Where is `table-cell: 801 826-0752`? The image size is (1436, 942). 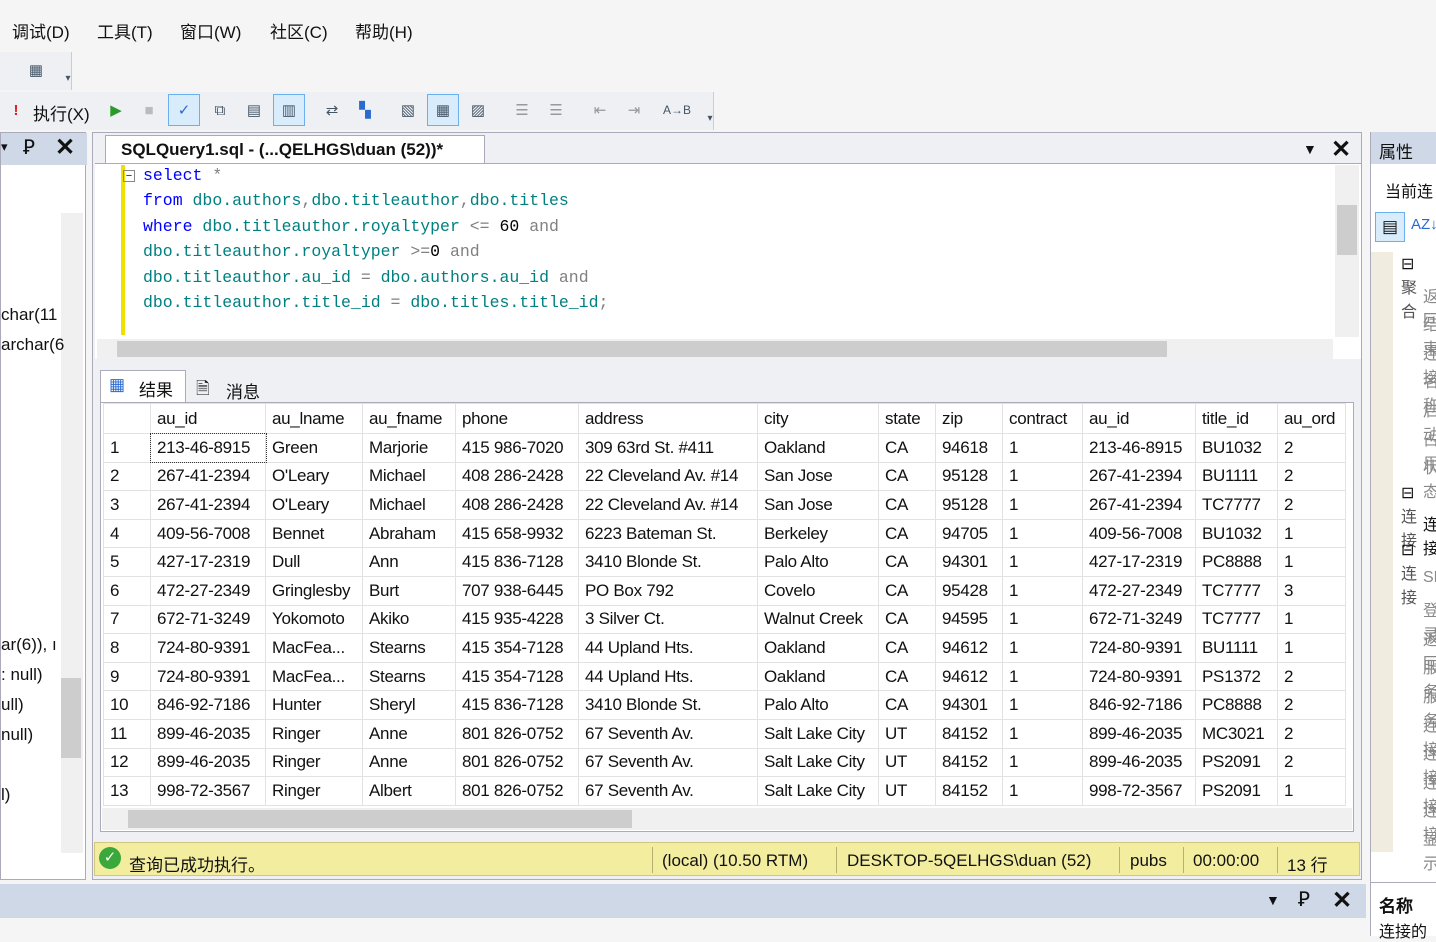 table-cell: 801 826-0752 is located at coordinates (517, 791).